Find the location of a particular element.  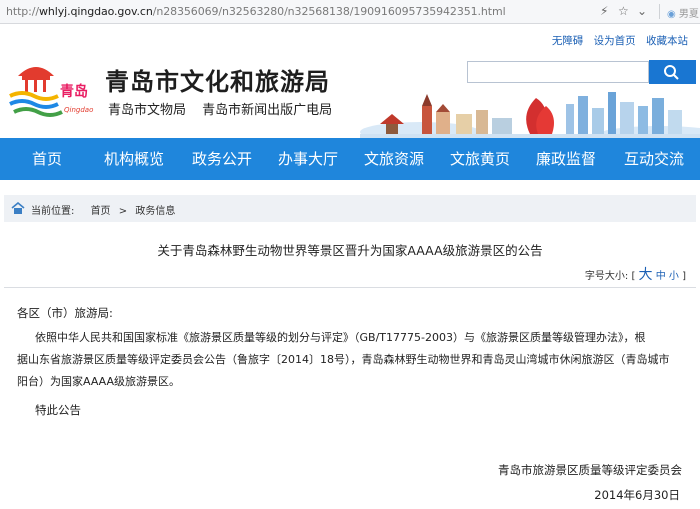

accessibility-link: 无障碍 is located at coordinates (568, 41).